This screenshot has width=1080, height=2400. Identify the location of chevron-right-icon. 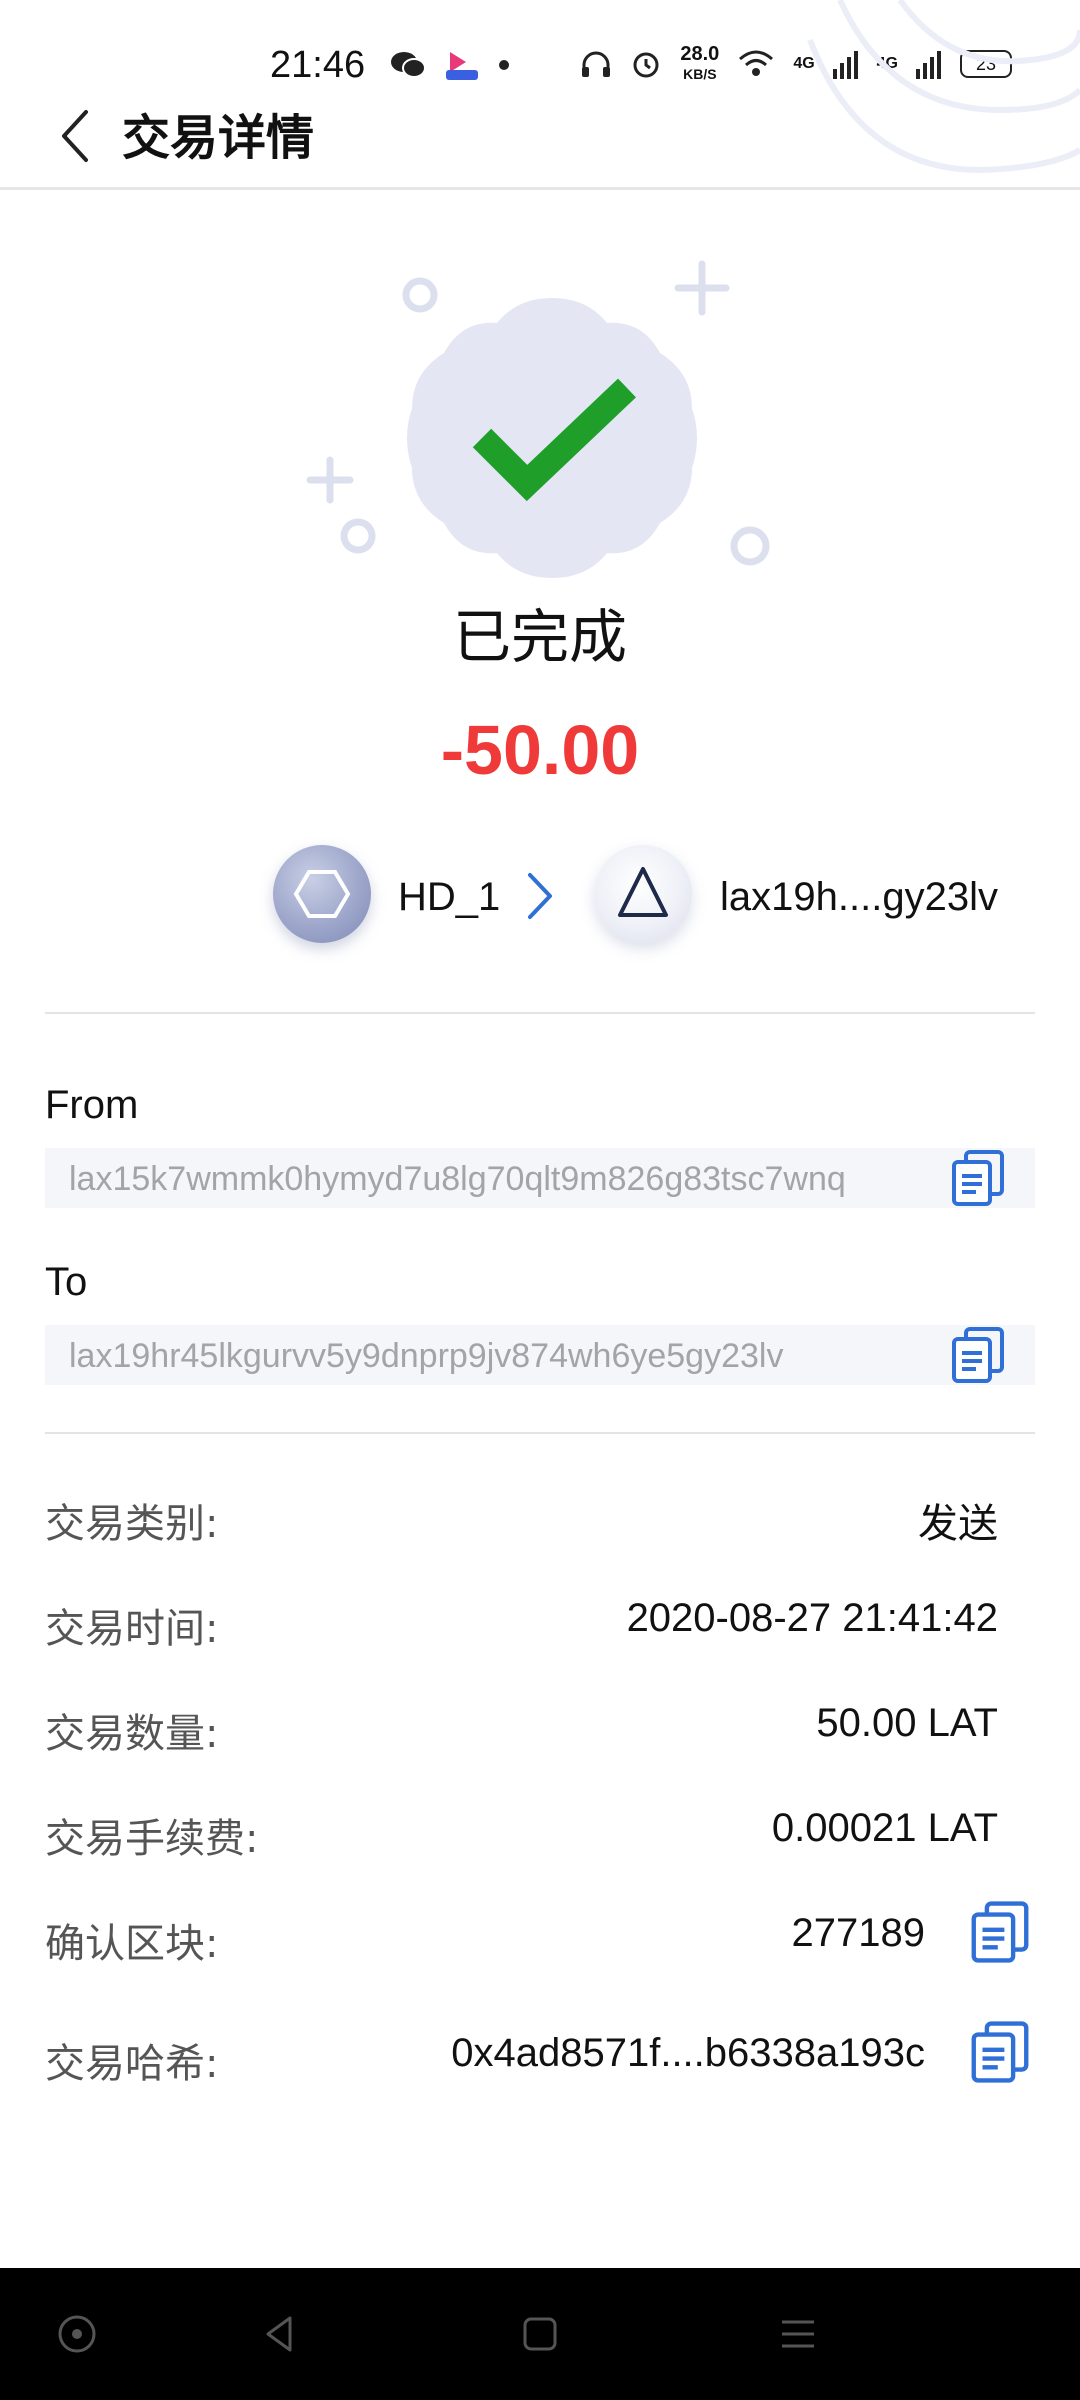
(540, 896).